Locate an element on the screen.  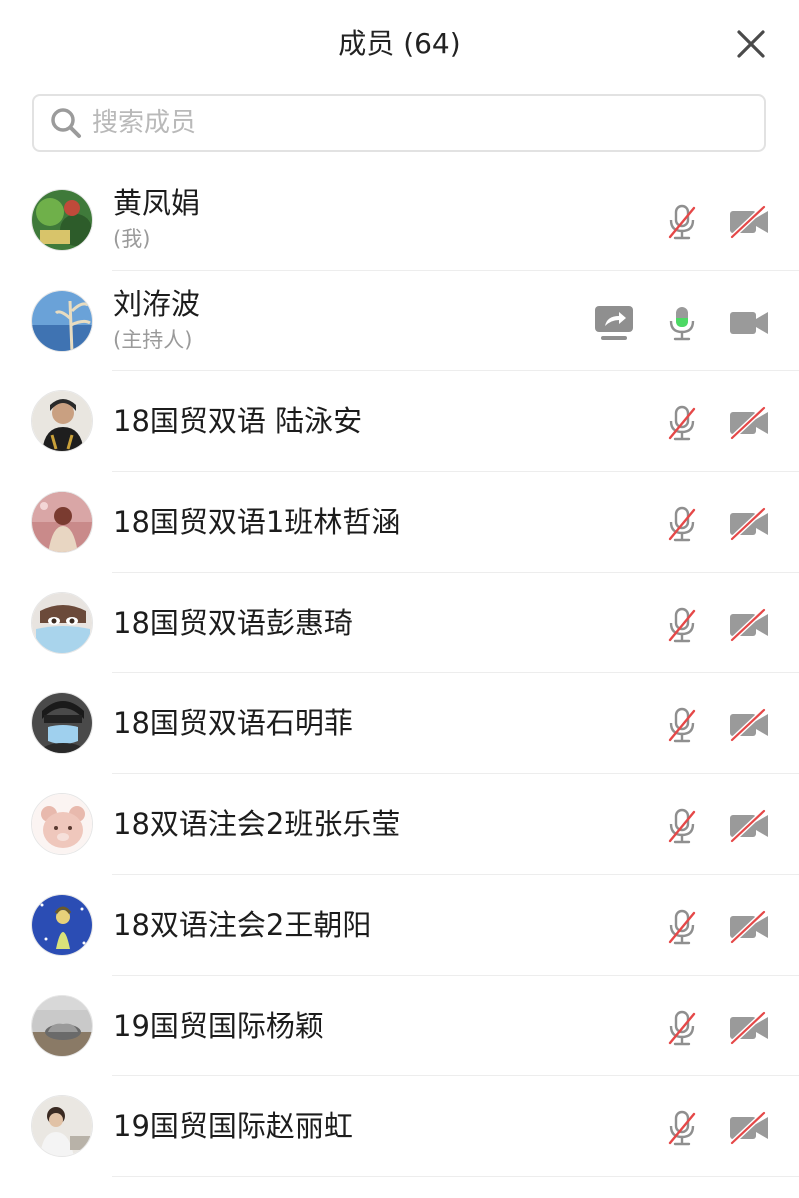
search-input is located at coordinates (427, 123).